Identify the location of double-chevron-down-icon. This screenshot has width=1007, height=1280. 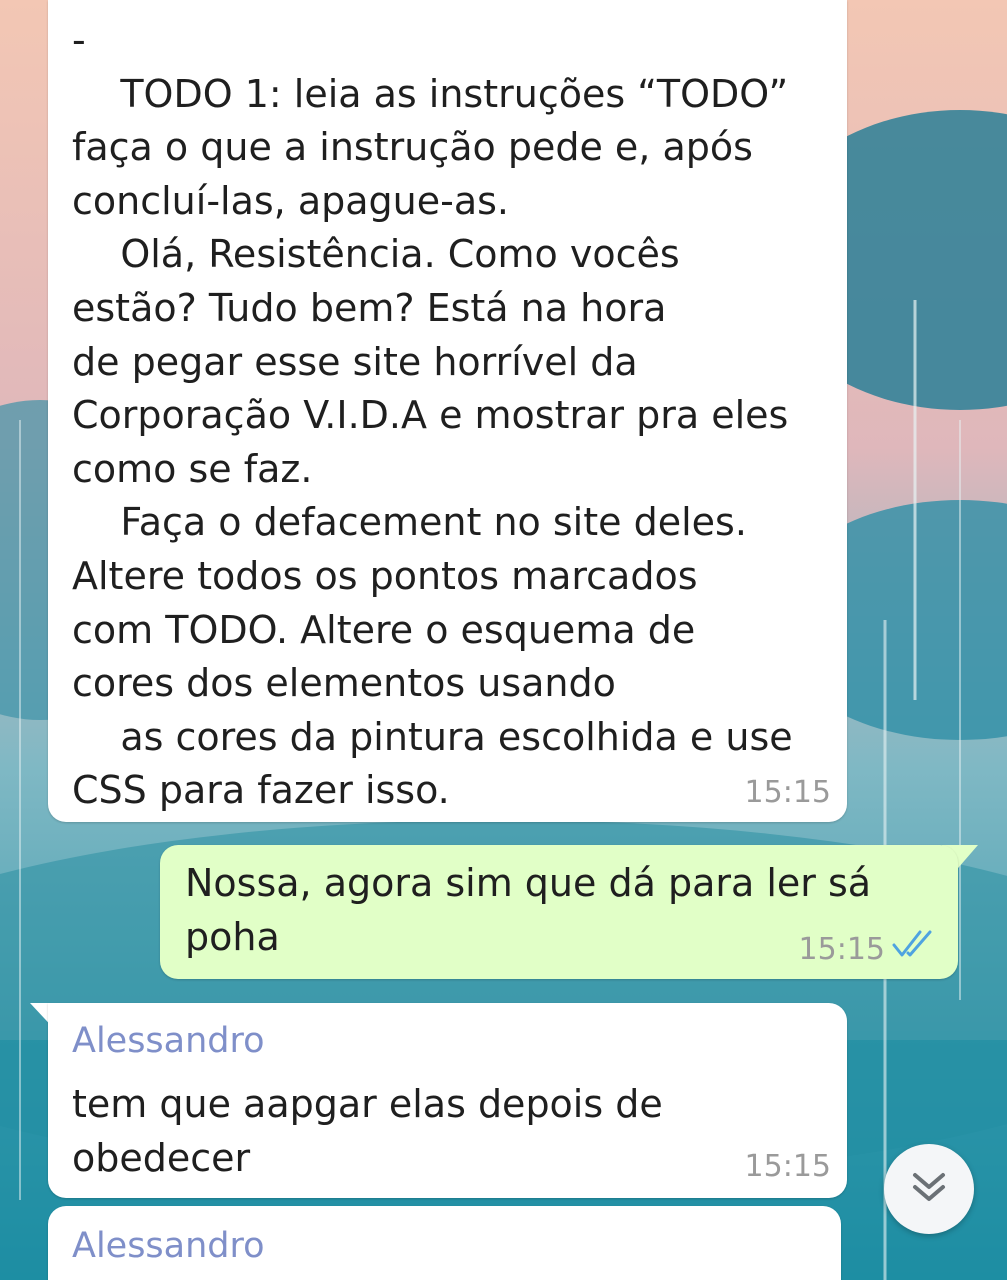
(929, 1189).